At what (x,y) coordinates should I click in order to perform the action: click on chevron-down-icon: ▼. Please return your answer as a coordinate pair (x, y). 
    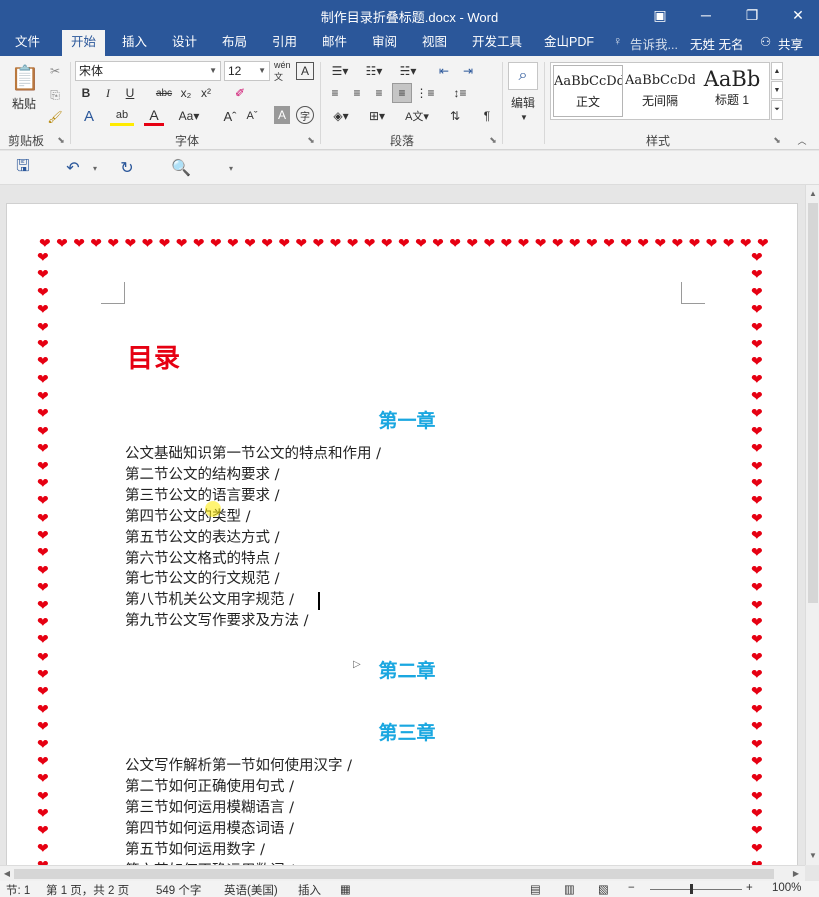
    Looking at the image, I should click on (524, 117).